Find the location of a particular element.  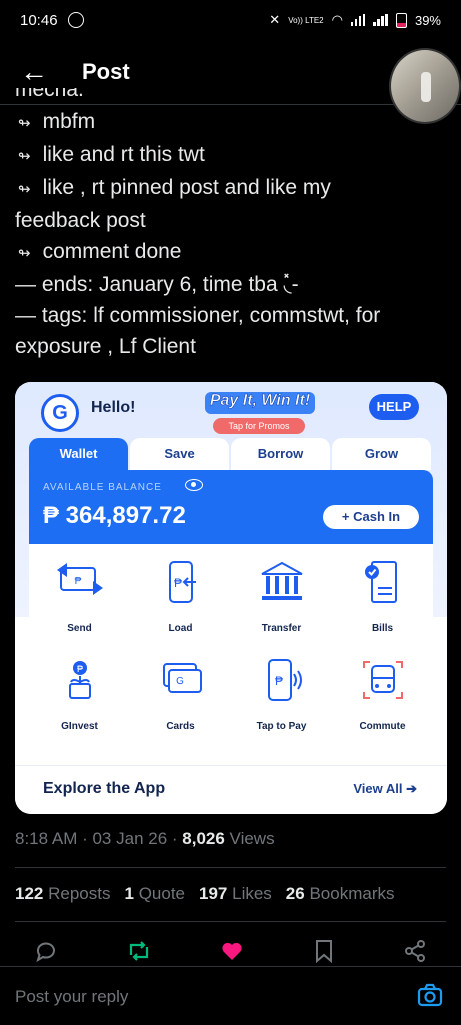

post-timestamp: 8:18 AM · 03 Jan 26 · is located at coordinates (99, 838).